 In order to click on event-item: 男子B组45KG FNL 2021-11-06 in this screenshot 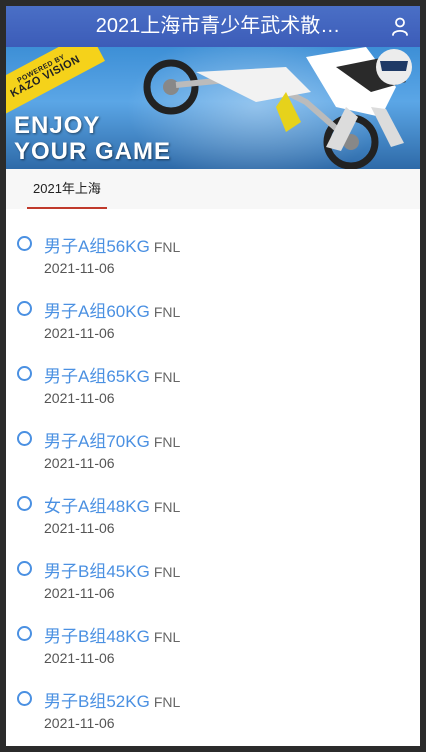, I will do `click(213, 587)`.